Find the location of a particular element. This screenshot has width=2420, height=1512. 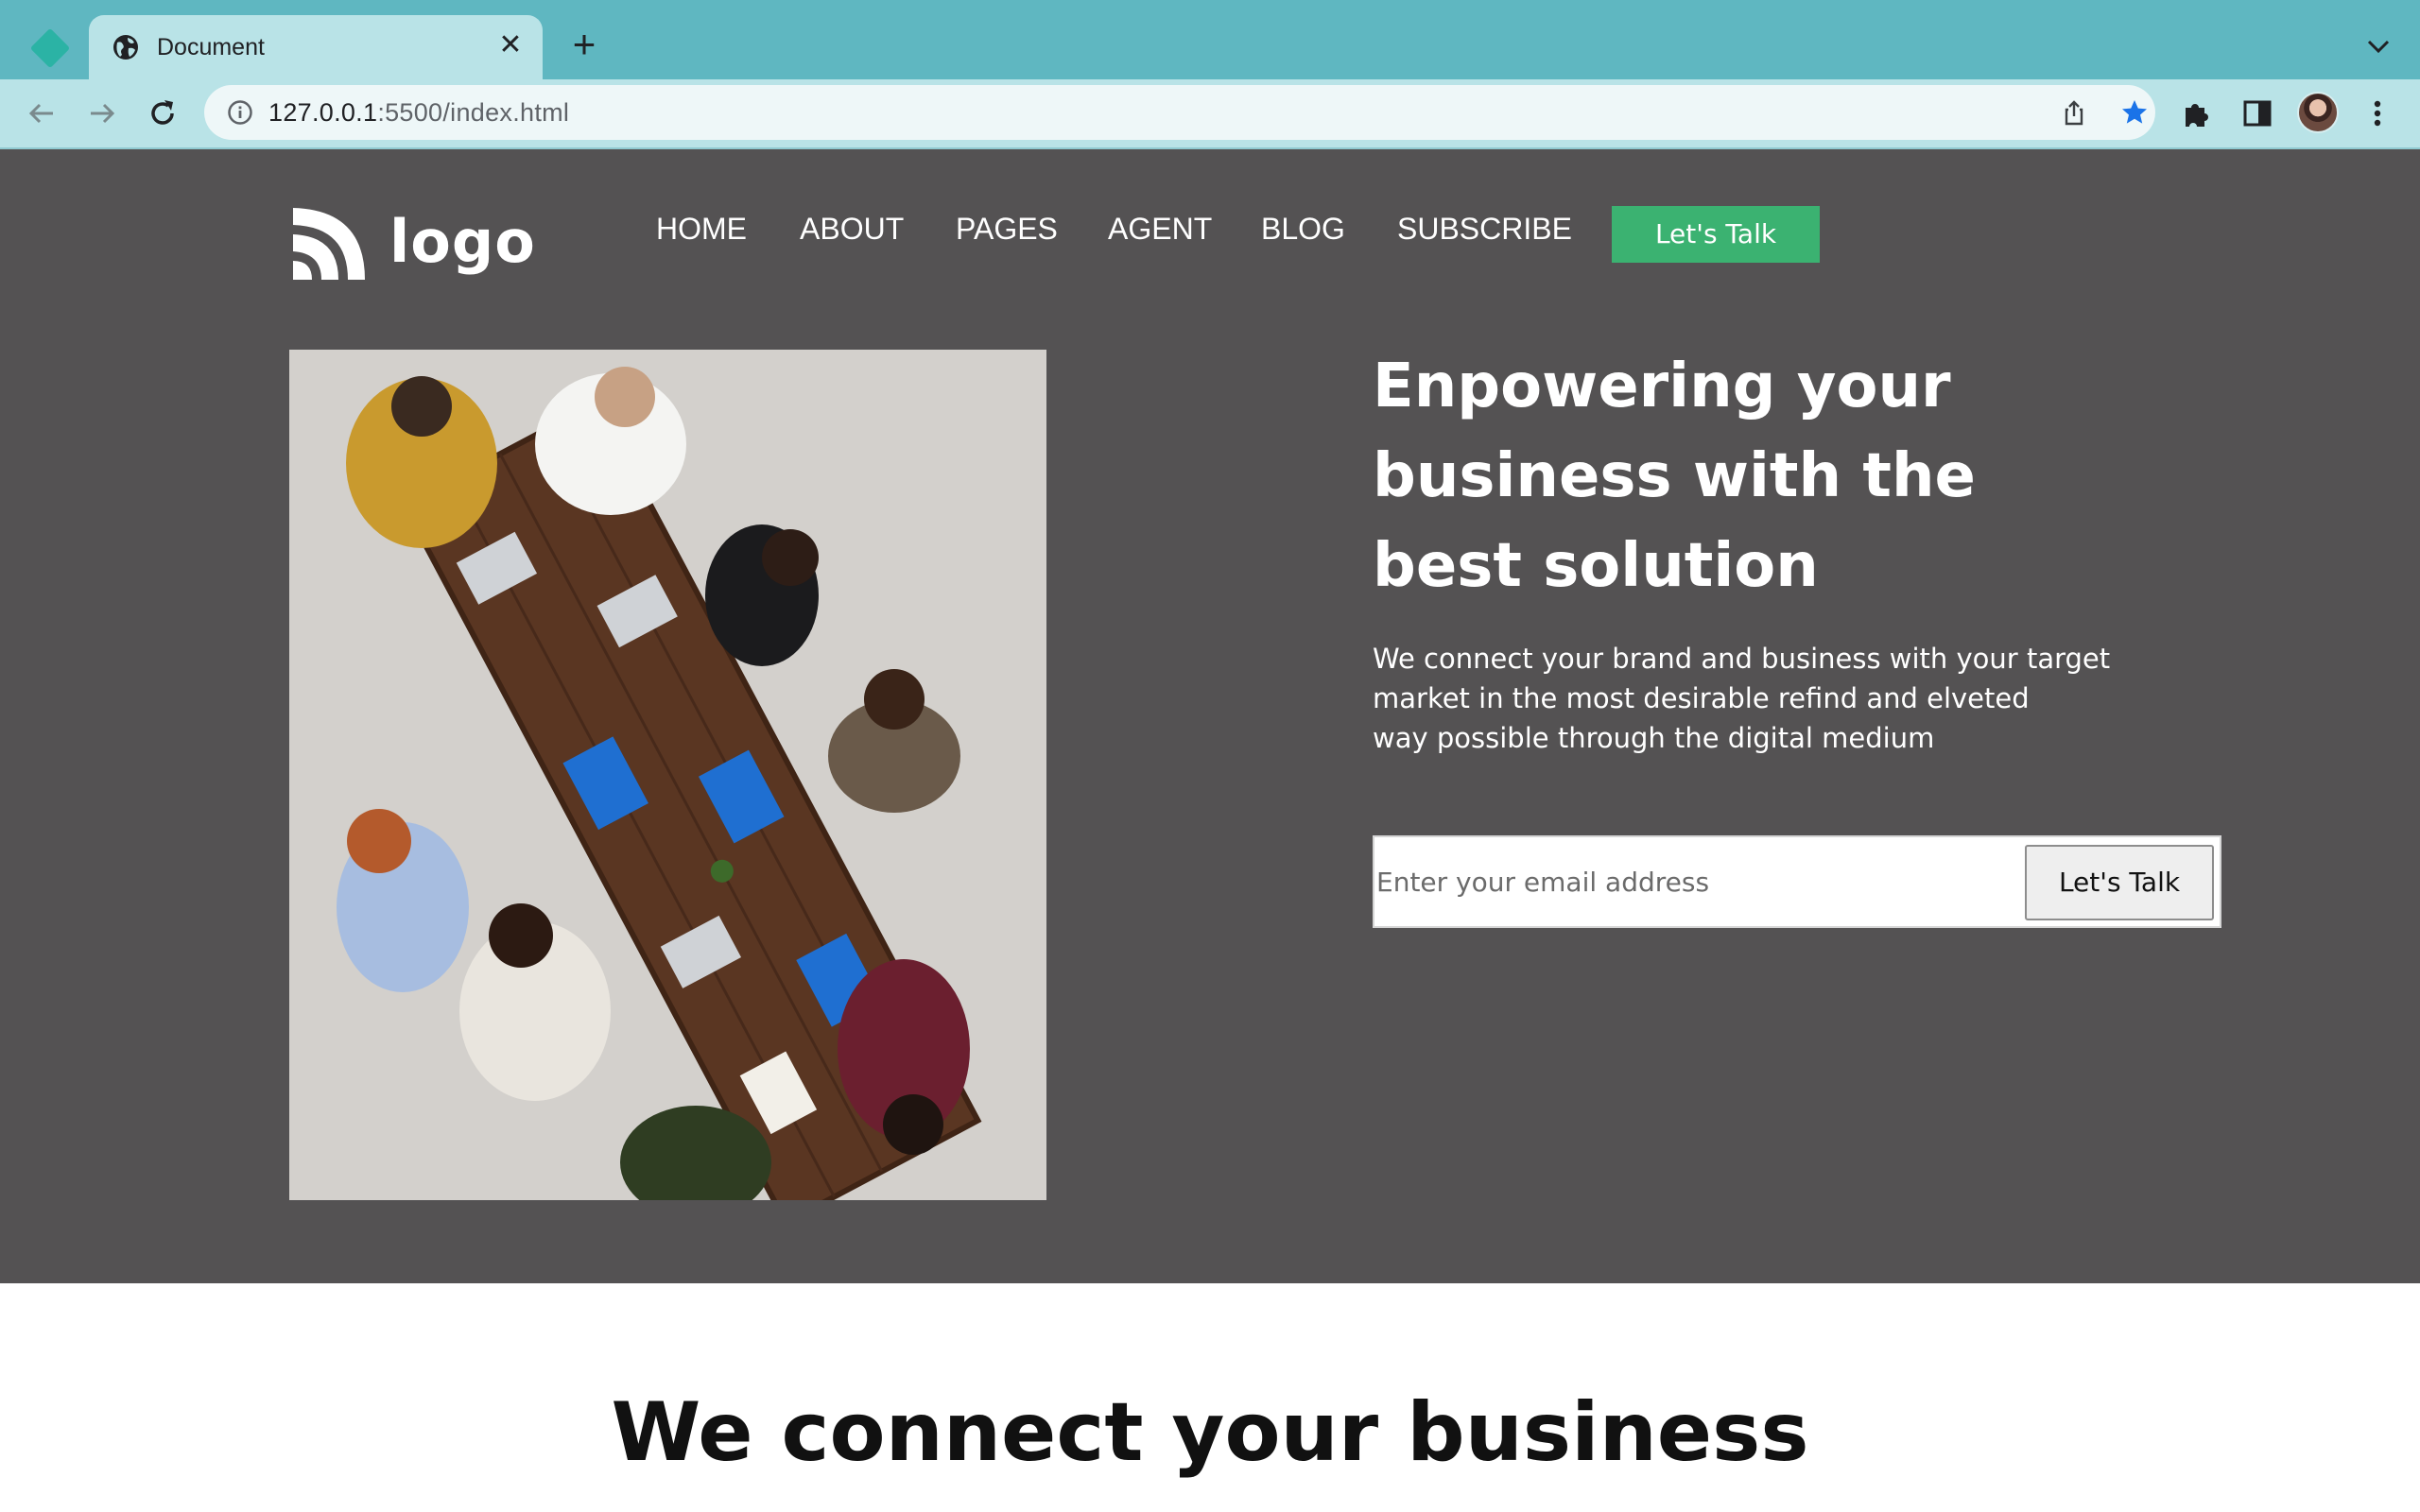

nav-link-pages: PAGES is located at coordinates (1007, 229).